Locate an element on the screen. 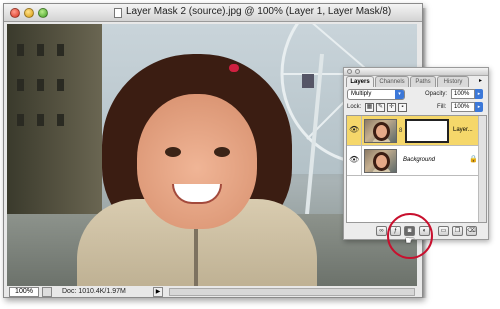 Image resolution: width=500 pixels, height=309 pixels. layer-row-background: 👁 Background 🔒 is located at coordinates (416, 161).